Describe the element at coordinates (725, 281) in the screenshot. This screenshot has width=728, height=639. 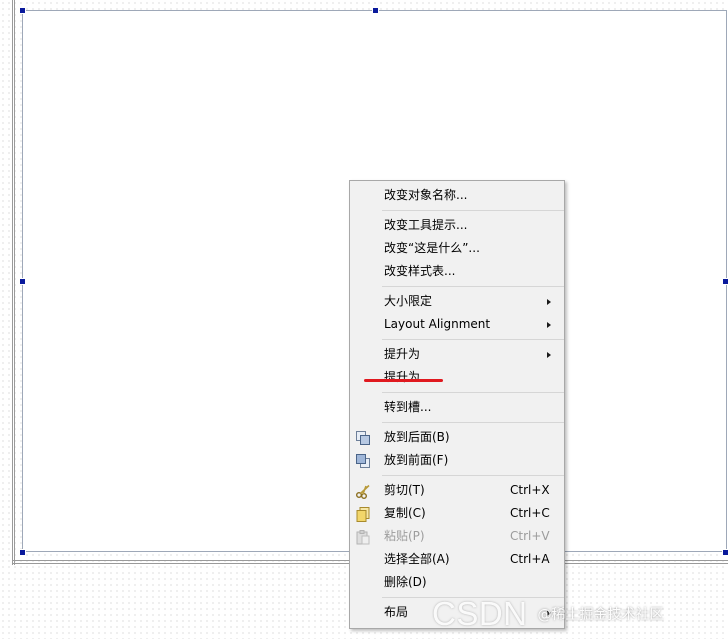
I see `resize-handle-middle-right` at that location.